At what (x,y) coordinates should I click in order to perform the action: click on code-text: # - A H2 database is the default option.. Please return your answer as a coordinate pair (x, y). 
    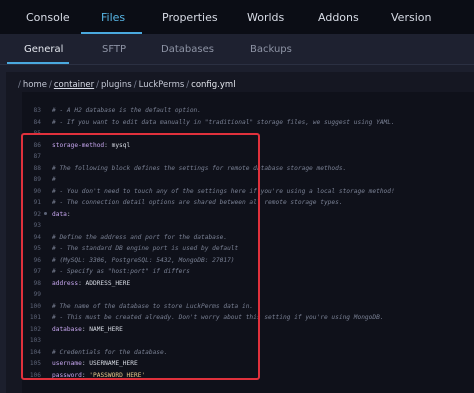
    Looking at the image, I should click on (127, 110).